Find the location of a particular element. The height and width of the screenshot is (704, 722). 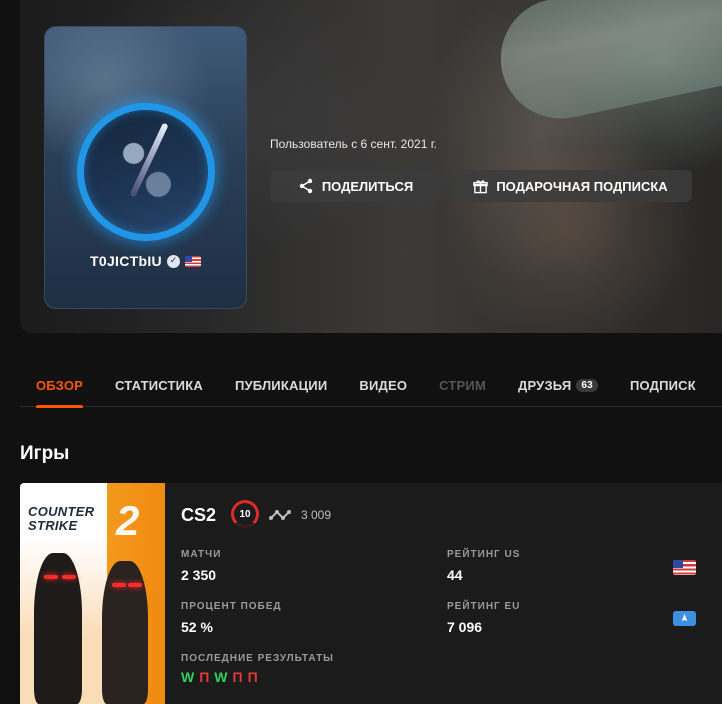

elo-graph-icon is located at coordinates (280, 515).